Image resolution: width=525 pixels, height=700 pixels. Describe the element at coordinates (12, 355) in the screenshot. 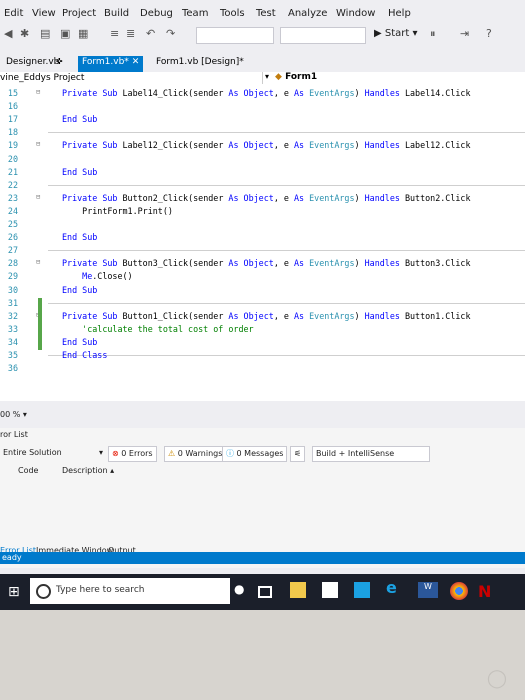

I see `line-number: 35` at that location.